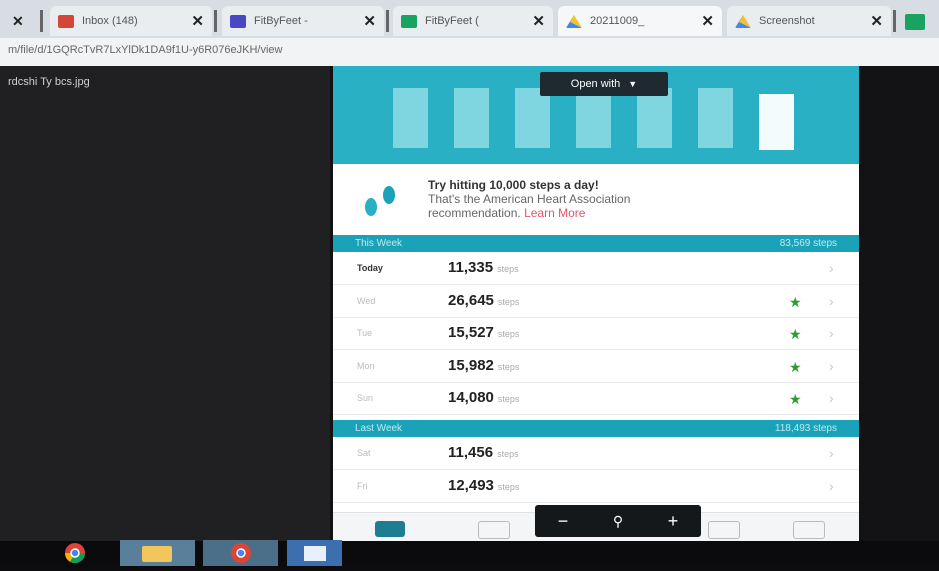 Image resolution: width=939 pixels, height=571 pixels. I want to click on open-with-button: Open with ▼, so click(604, 84).